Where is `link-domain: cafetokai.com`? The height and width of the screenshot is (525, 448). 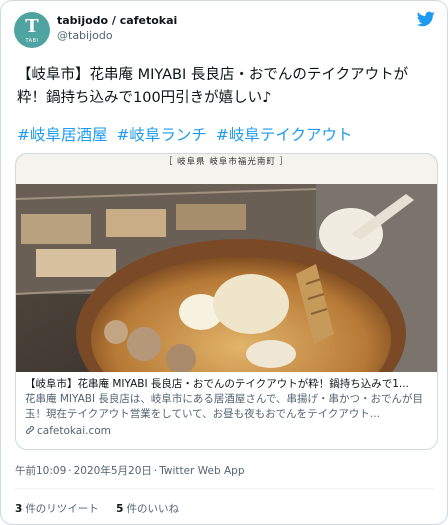
link-domain: cafetokai.com is located at coordinates (226, 431).